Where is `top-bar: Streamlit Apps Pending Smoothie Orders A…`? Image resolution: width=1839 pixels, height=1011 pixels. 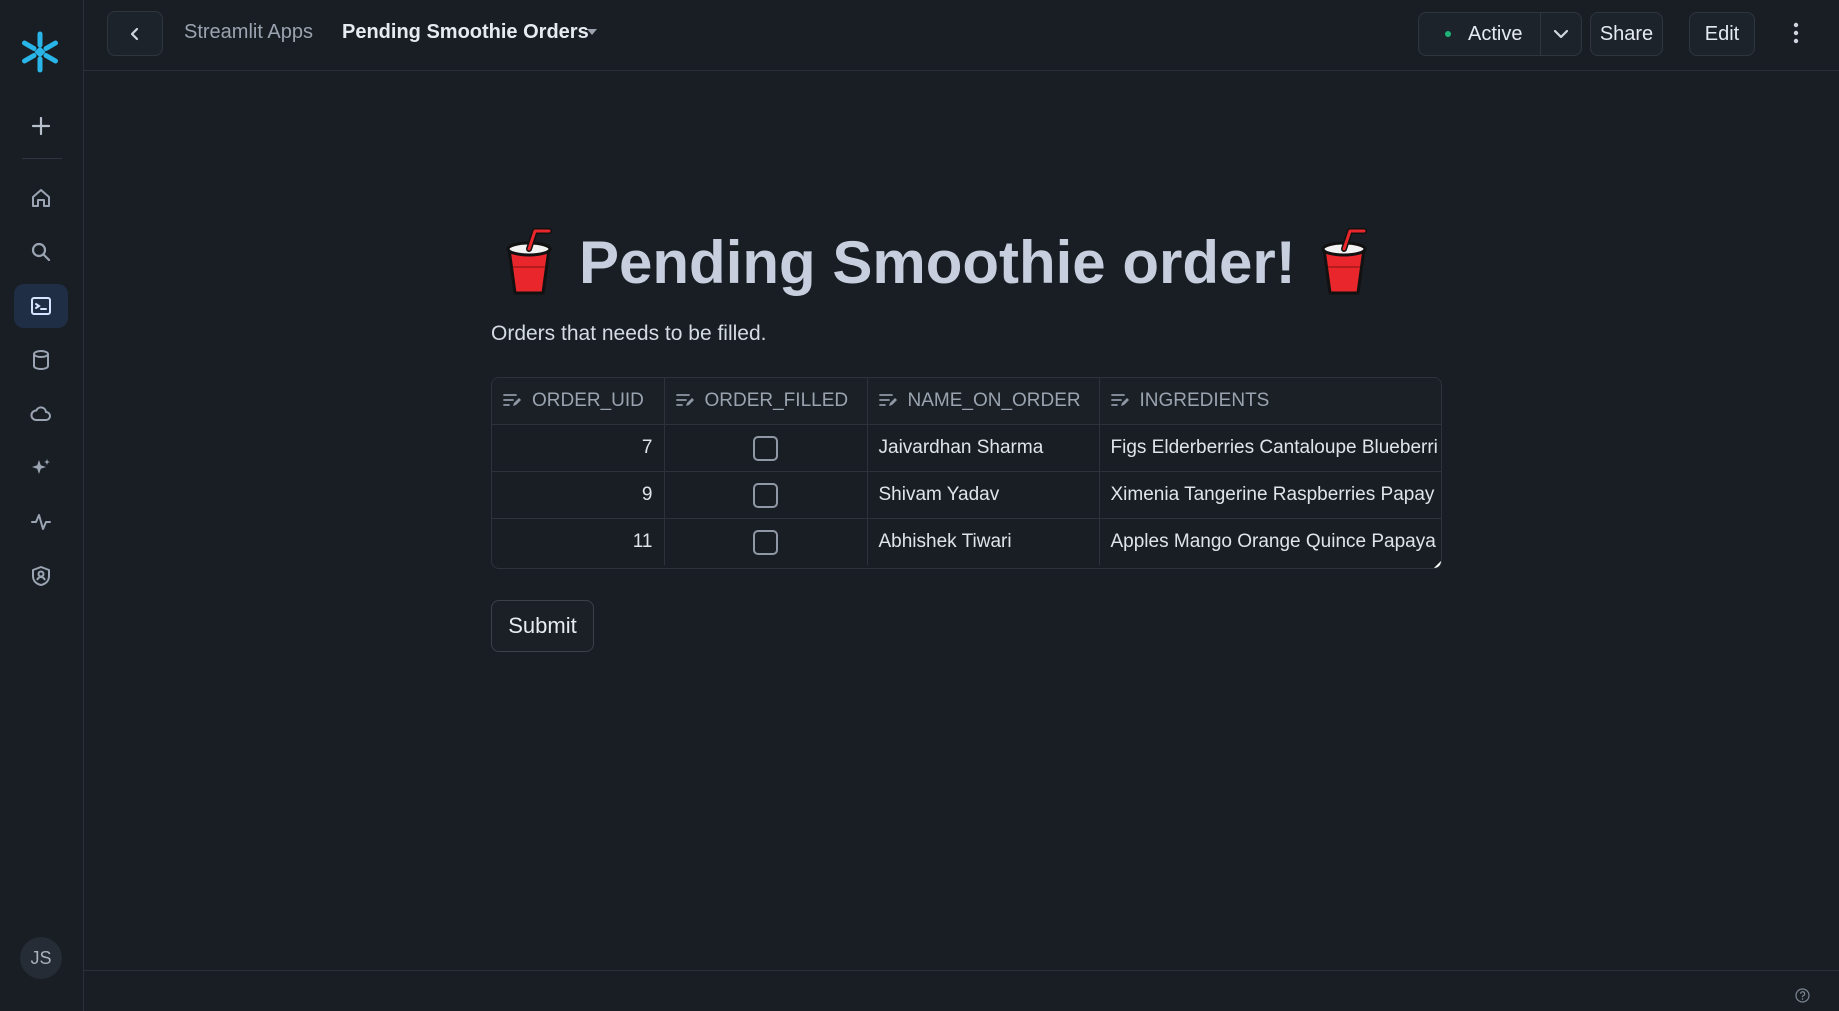 top-bar: Streamlit Apps Pending Smoothie Orders A… is located at coordinates (961, 35).